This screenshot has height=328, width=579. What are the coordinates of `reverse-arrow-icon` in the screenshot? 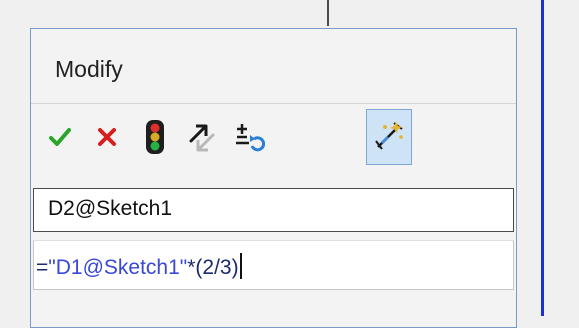 It's located at (202, 138).